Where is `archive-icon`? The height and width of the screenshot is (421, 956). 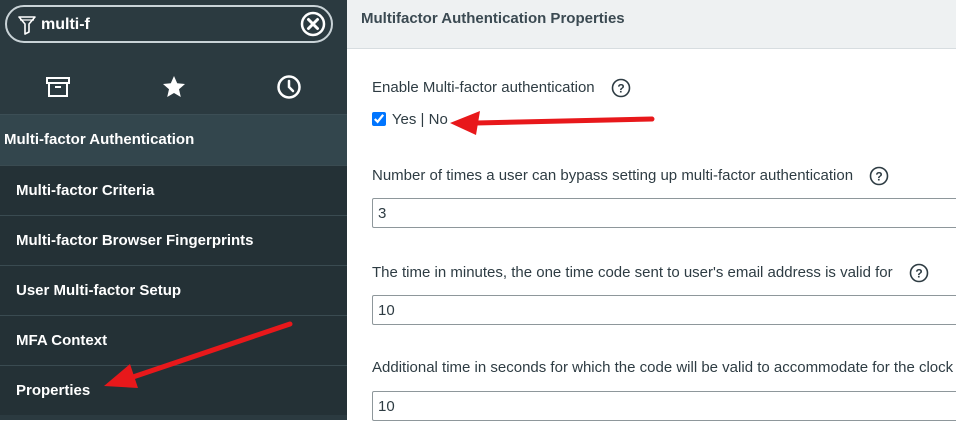
archive-icon is located at coordinates (57, 87).